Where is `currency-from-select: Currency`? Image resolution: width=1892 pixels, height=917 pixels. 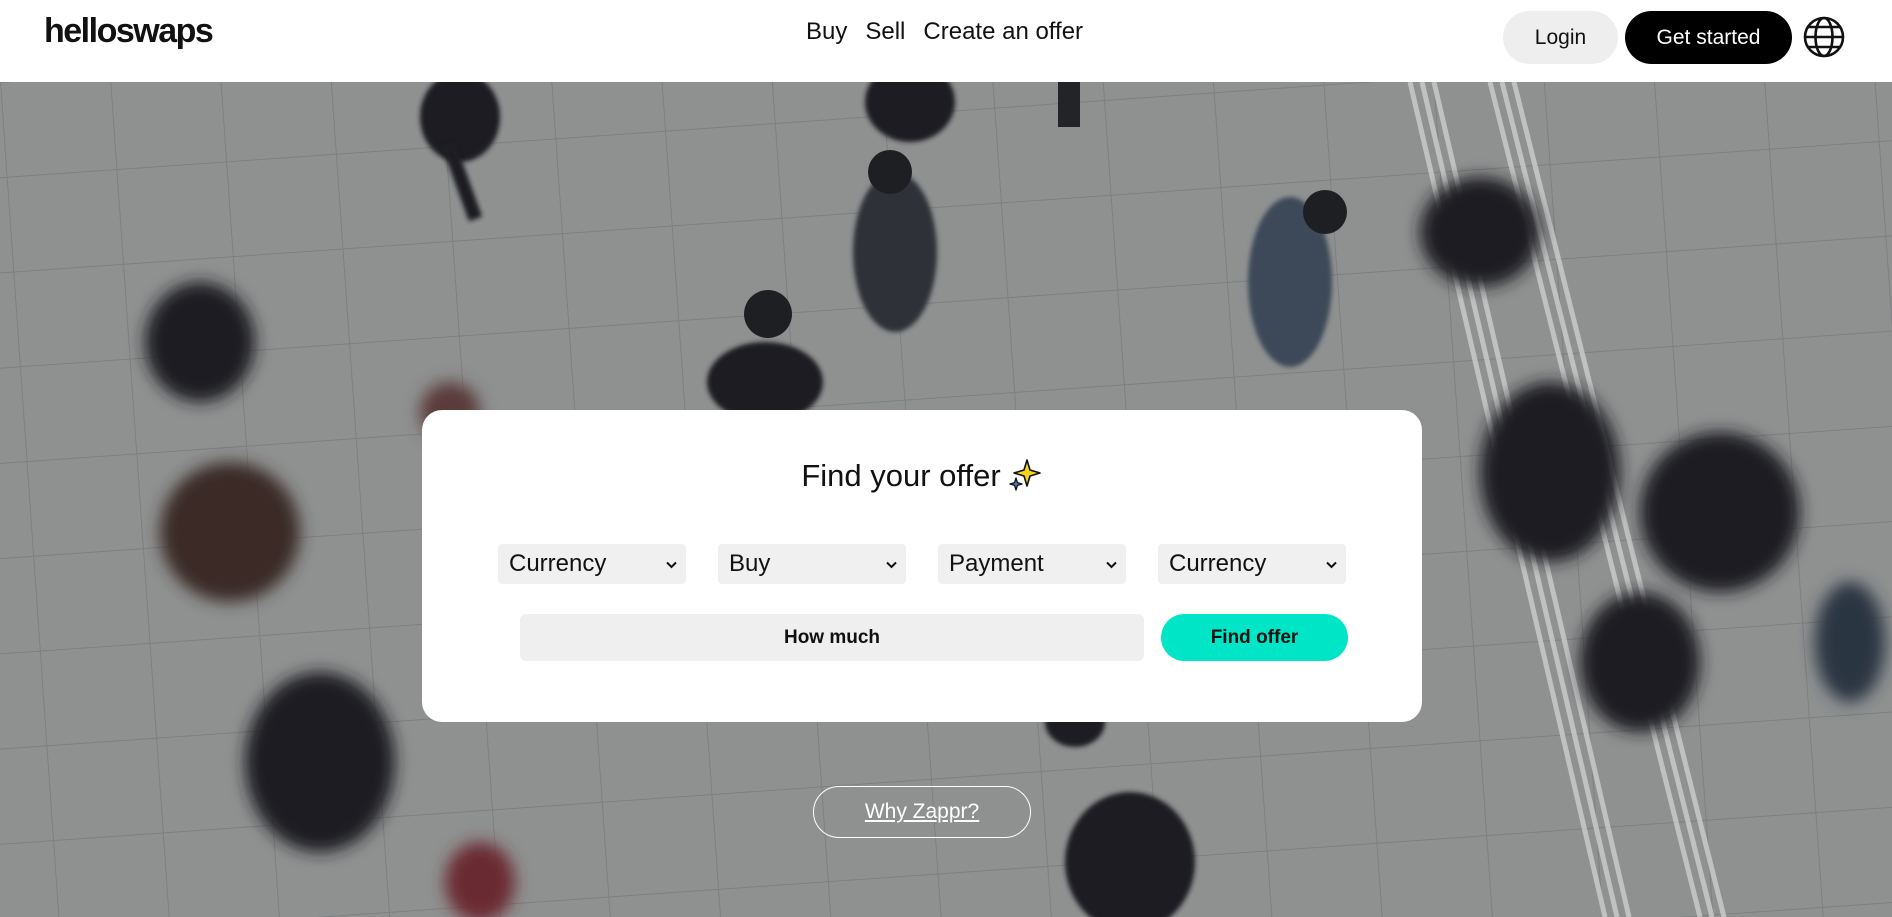
currency-from-select: Currency is located at coordinates (592, 564).